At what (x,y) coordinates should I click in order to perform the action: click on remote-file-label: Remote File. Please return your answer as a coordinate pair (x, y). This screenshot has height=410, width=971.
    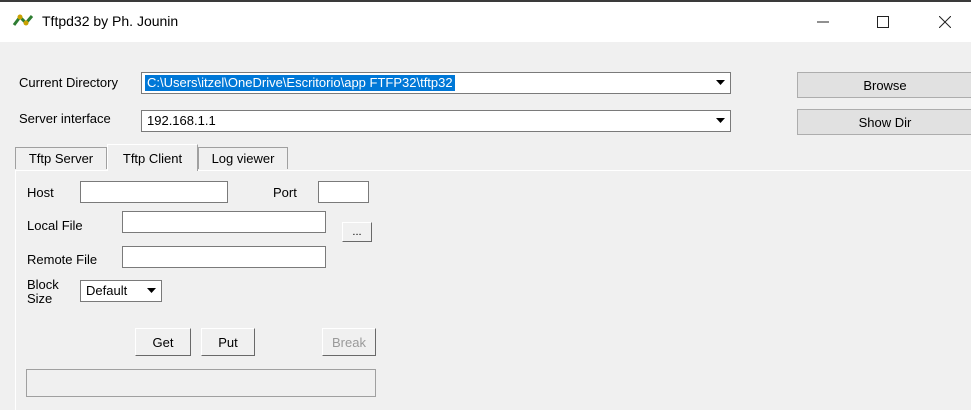
    Looking at the image, I should click on (62, 259).